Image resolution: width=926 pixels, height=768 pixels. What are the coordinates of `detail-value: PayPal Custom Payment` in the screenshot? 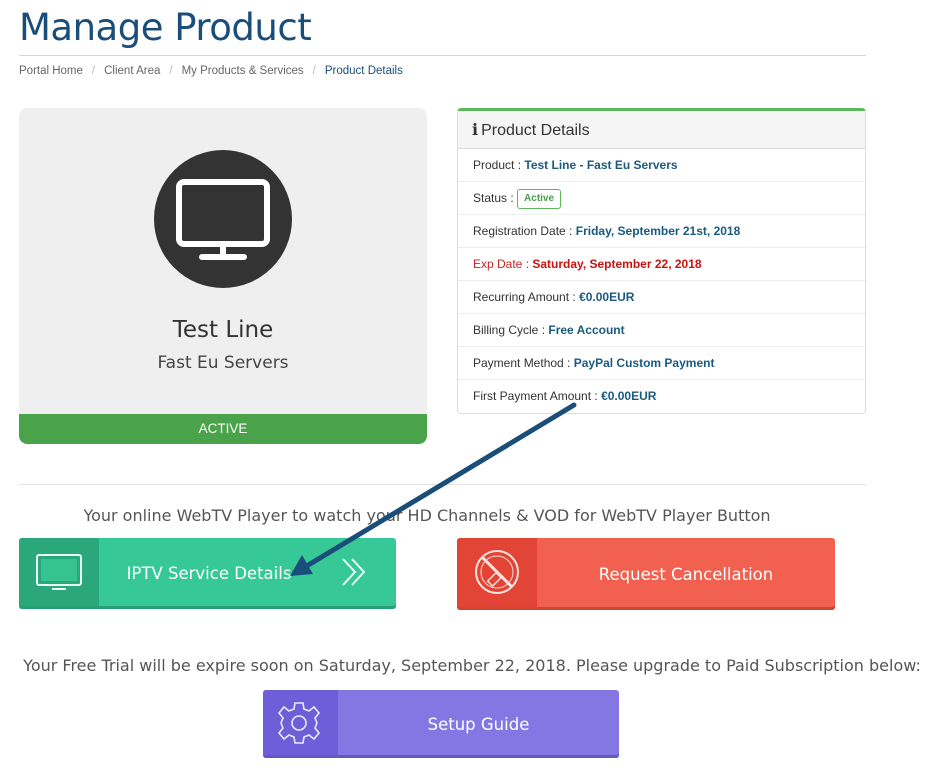 It's located at (644, 363).